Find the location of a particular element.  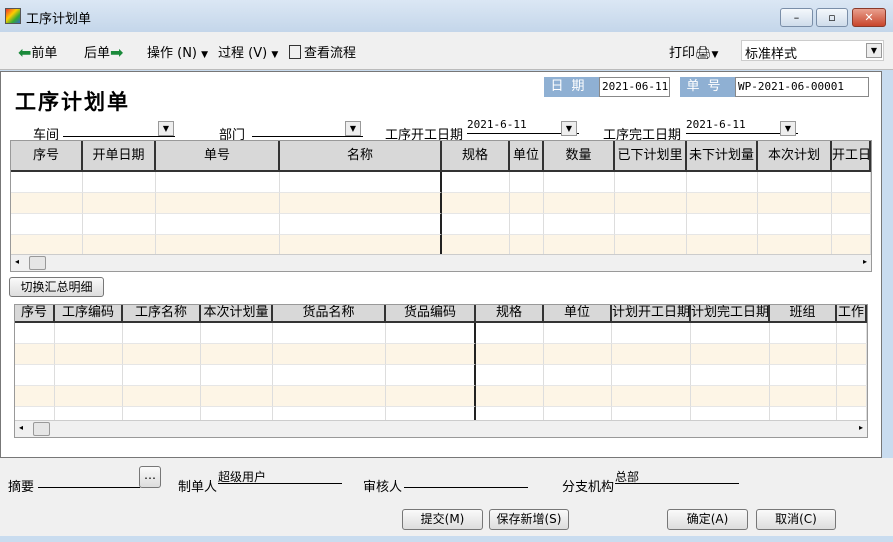

column-header: 工序名称 is located at coordinates (162, 314).